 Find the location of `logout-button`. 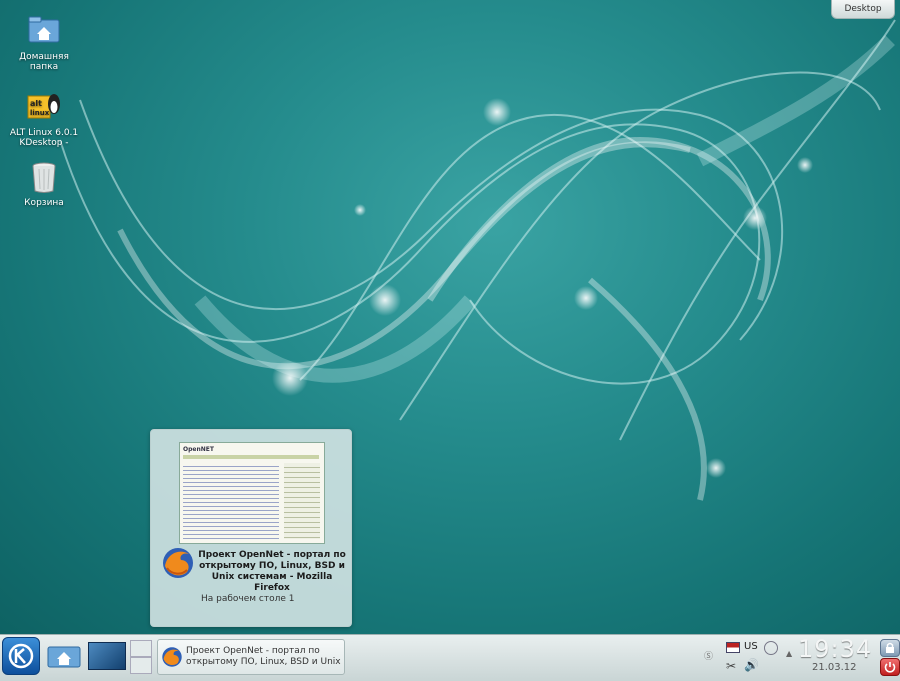

logout-button is located at coordinates (890, 667).